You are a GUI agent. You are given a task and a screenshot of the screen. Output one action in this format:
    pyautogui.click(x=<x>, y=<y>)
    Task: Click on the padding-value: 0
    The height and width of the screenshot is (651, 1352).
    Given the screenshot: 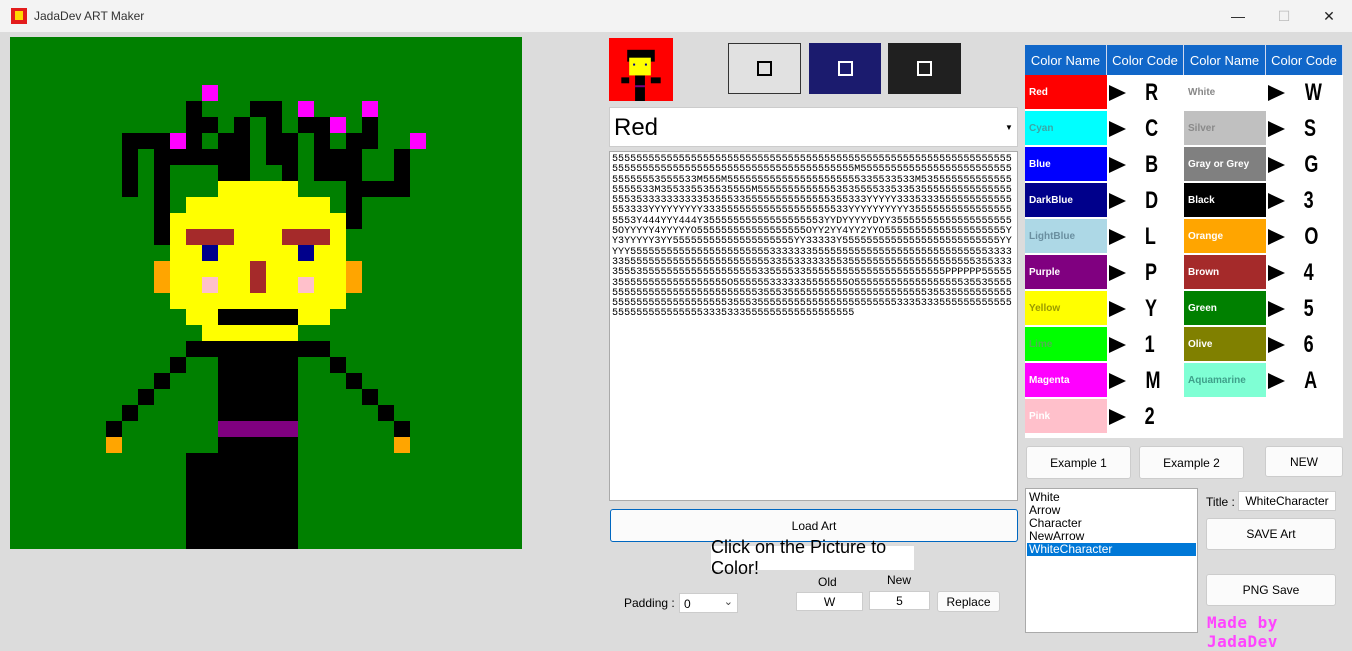 What is the action you would take?
    pyautogui.click(x=687, y=604)
    